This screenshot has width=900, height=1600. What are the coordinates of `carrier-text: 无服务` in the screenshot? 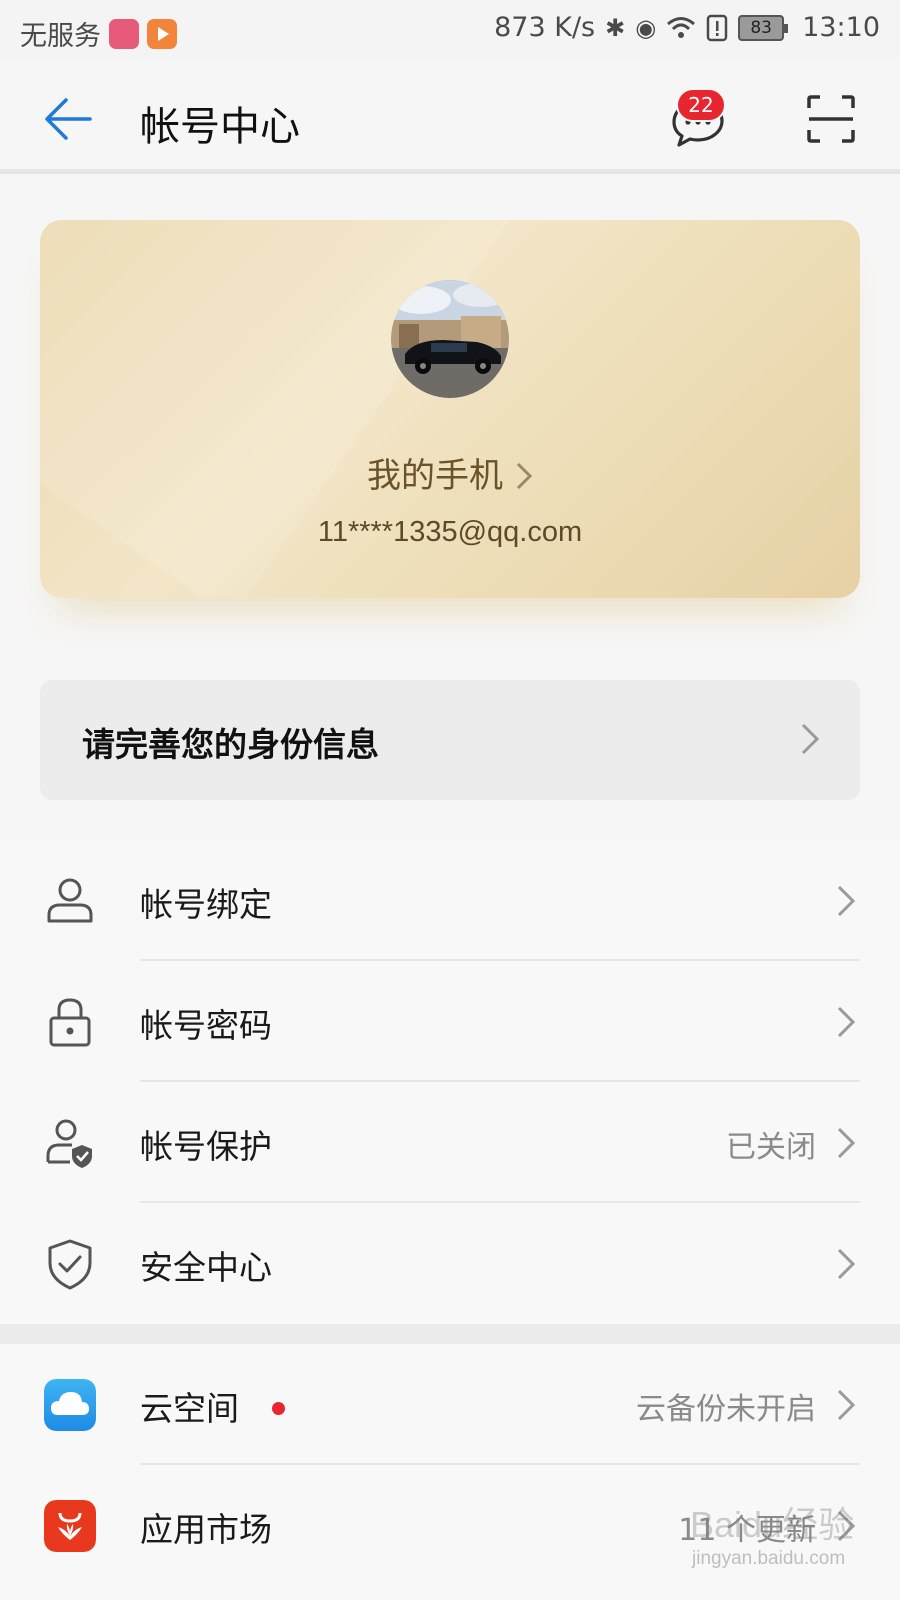 It's located at (60, 36).